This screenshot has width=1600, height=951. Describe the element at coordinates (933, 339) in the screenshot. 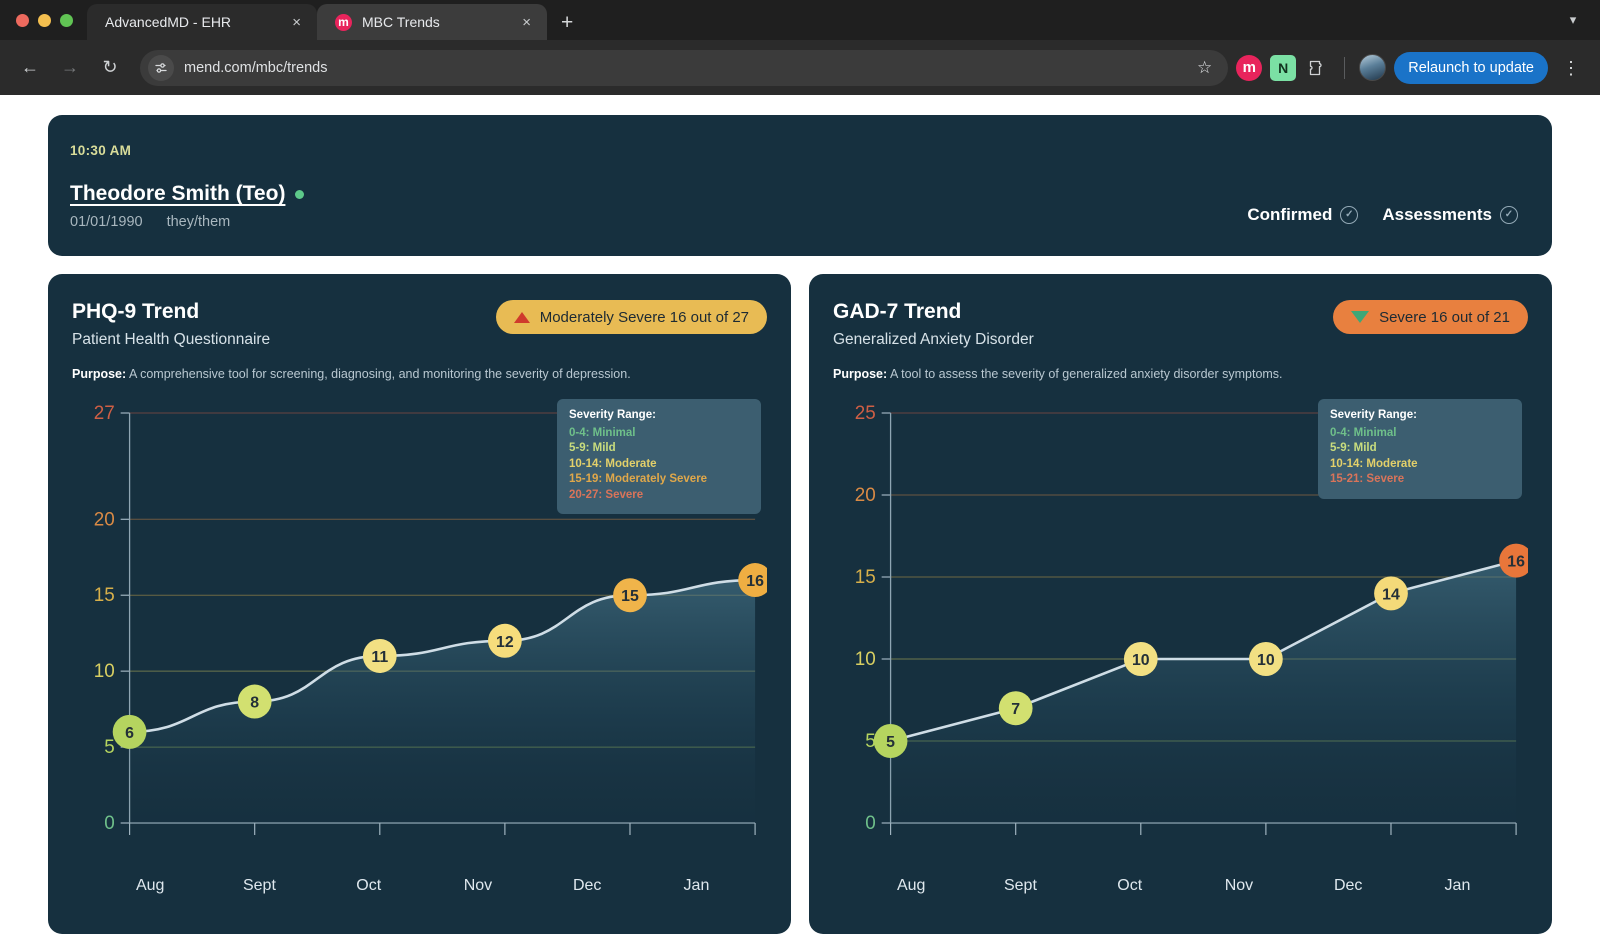

I see `gad7-subtitle: Generalized Anxiety Disorder` at that location.